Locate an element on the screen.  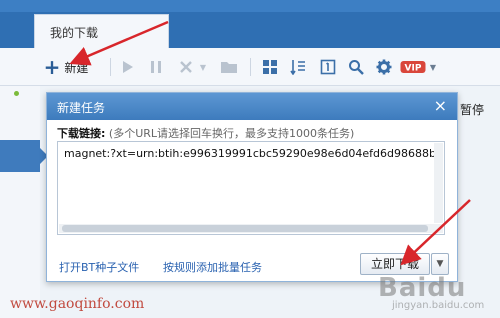
toolbar: + 新建 ▼ VIP ▼ is located at coordinates (250, 67).